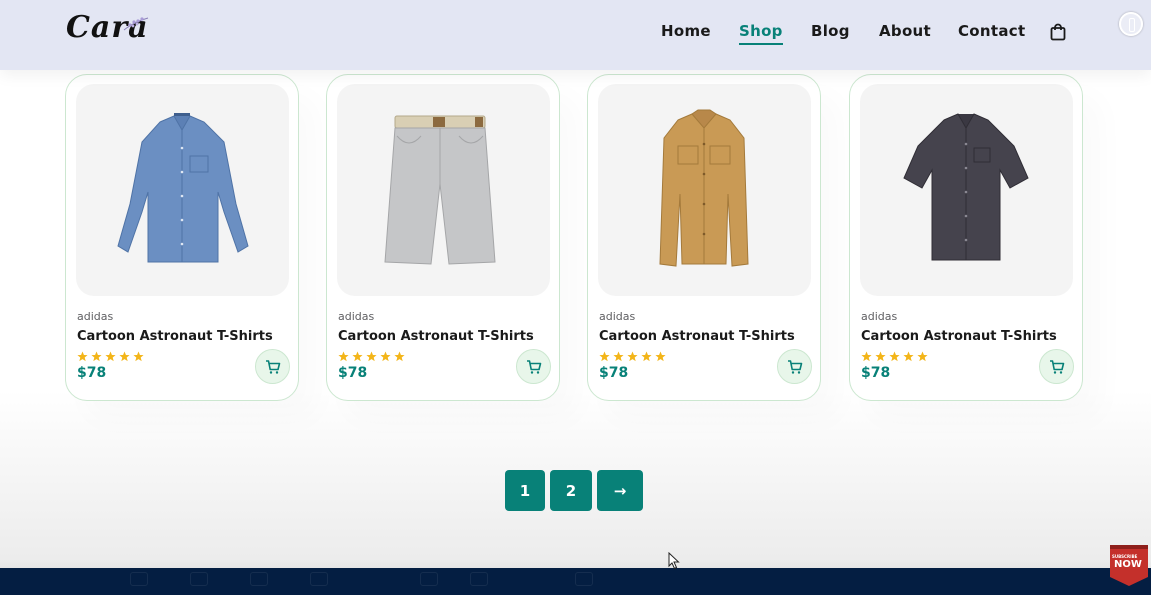 Image resolution: width=1151 pixels, height=595 pixels. What do you see at coordinates (905, 31) in the screenshot?
I see `nav-about: About` at bounding box center [905, 31].